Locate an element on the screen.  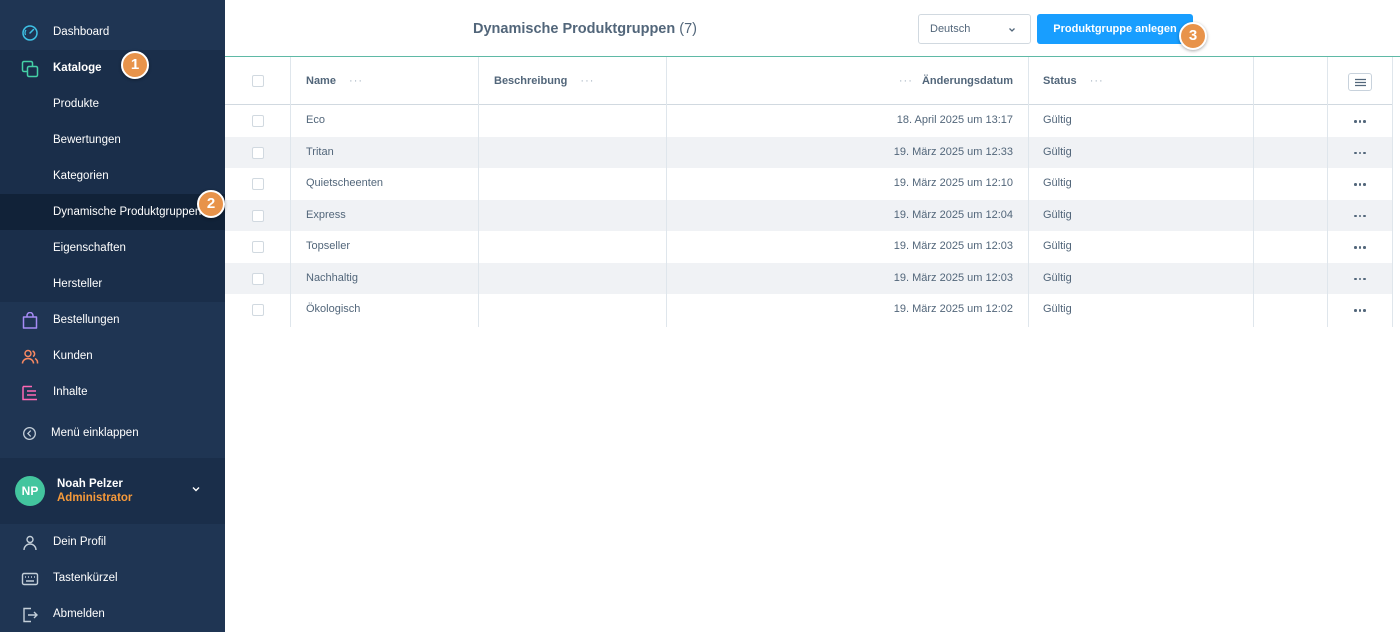
language-select: Deutsch is located at coordinates (974, 29).